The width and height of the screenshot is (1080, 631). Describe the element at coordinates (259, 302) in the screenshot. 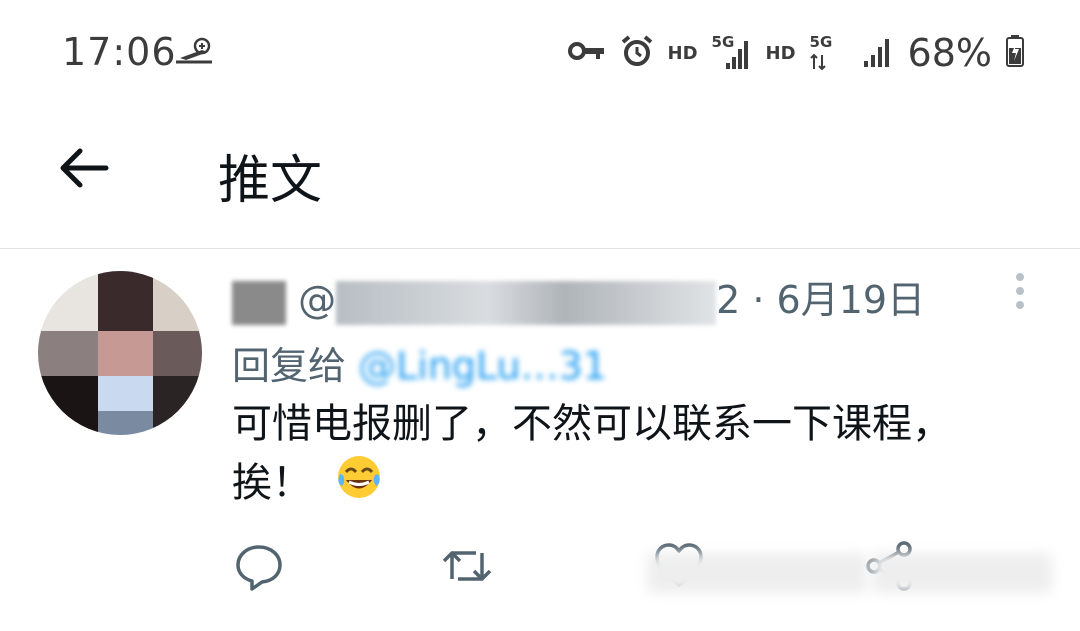

I see `redacted-name` at that location.